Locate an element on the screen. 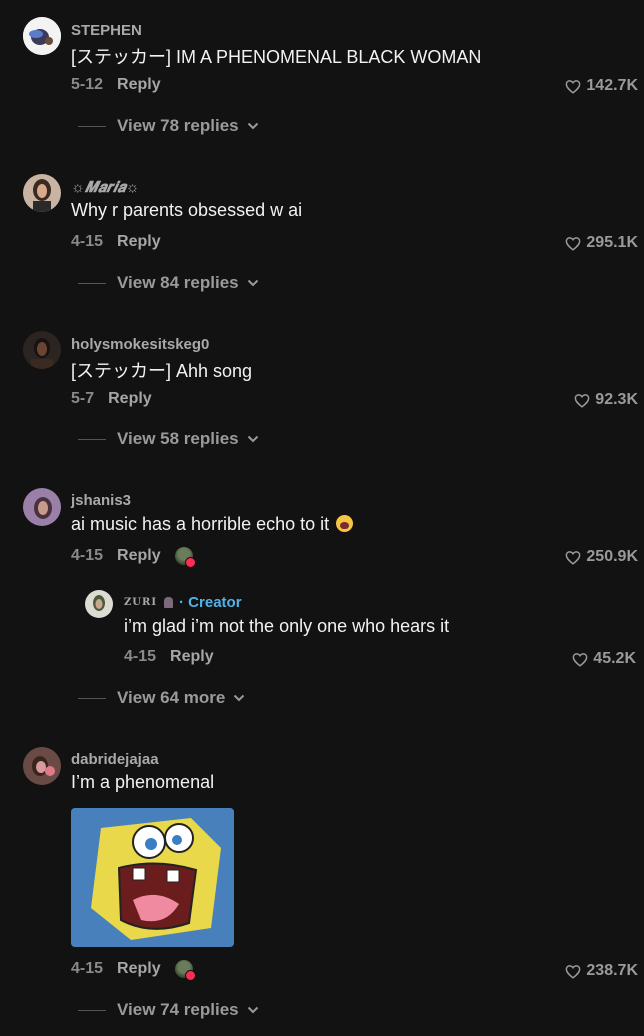 This screenshot has height=1036, width=644. ghost-emoji-icon is located at coordinates (169, 602).